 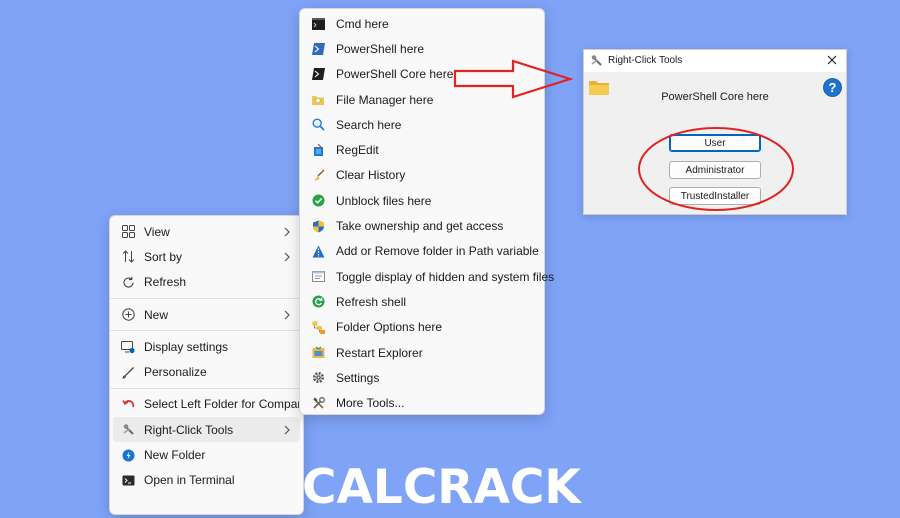 What do you see at coordinates (318, 226) in the screenshot?
I see `shield-icon` at bounding box center [318, 226].